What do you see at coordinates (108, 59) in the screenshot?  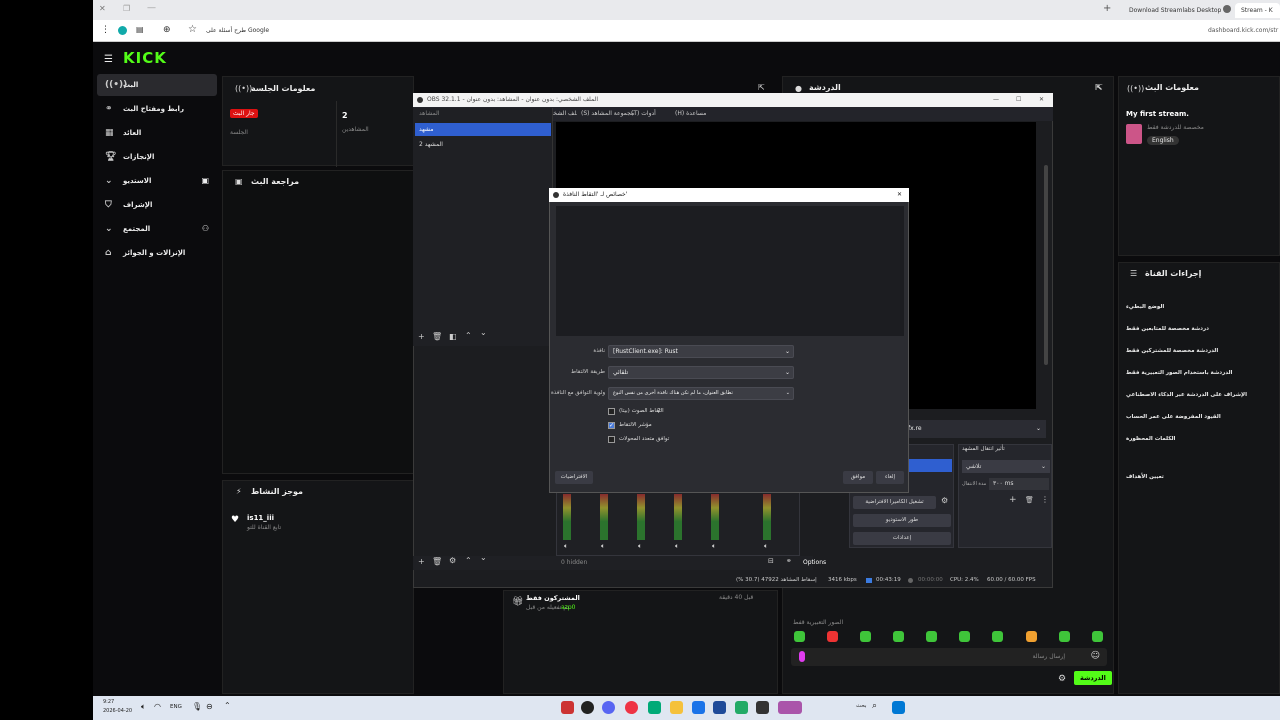 I see `hamburger-icon: ☰` at bounding box center [108, 59].